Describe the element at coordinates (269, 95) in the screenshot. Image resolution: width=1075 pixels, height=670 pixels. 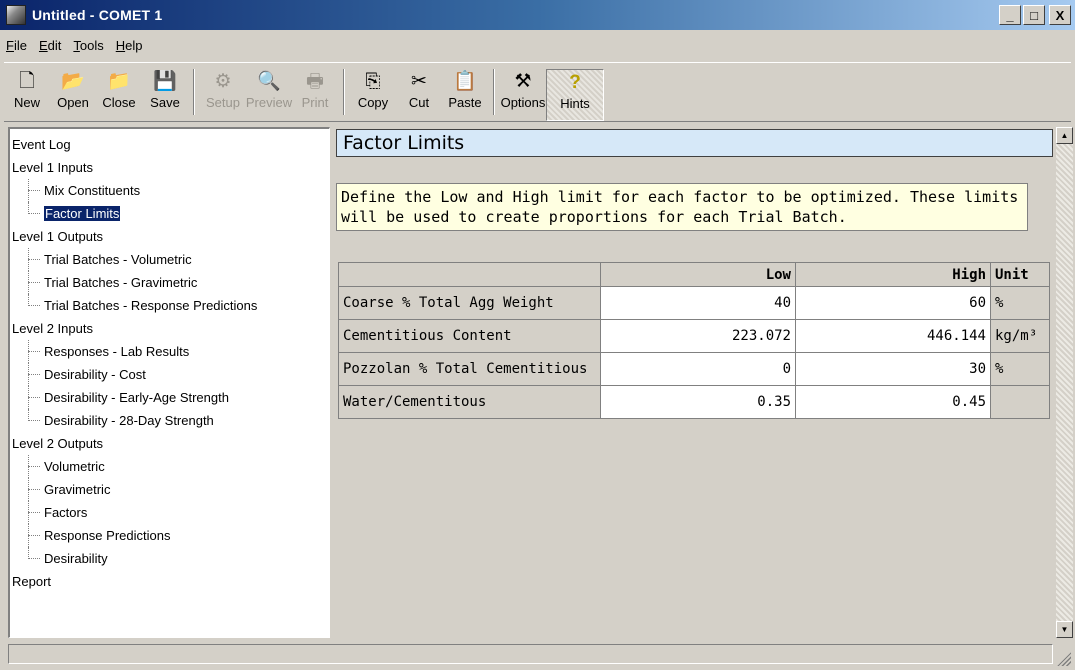
I see `preview-button: 🔍 Preview` at that location.